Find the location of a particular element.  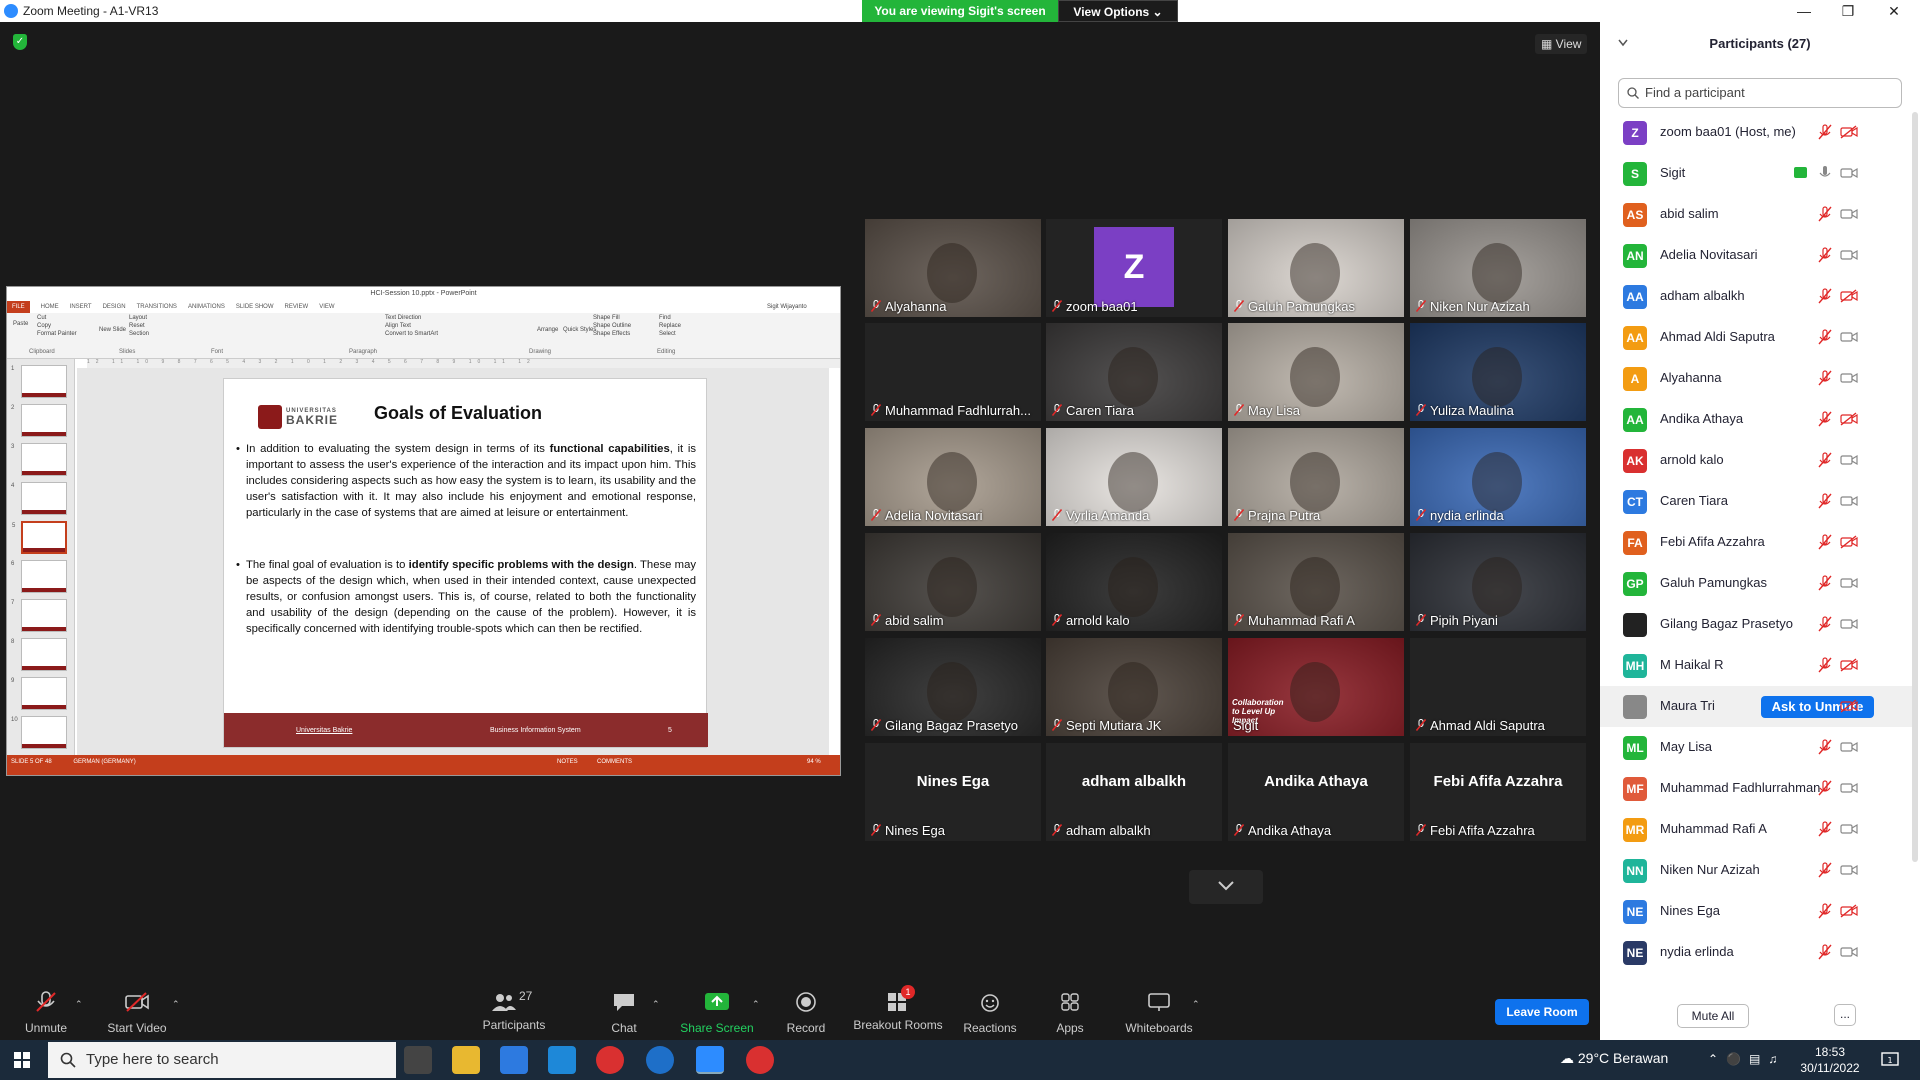

gallery-next-page-button is located at coordinates (1226, 887).